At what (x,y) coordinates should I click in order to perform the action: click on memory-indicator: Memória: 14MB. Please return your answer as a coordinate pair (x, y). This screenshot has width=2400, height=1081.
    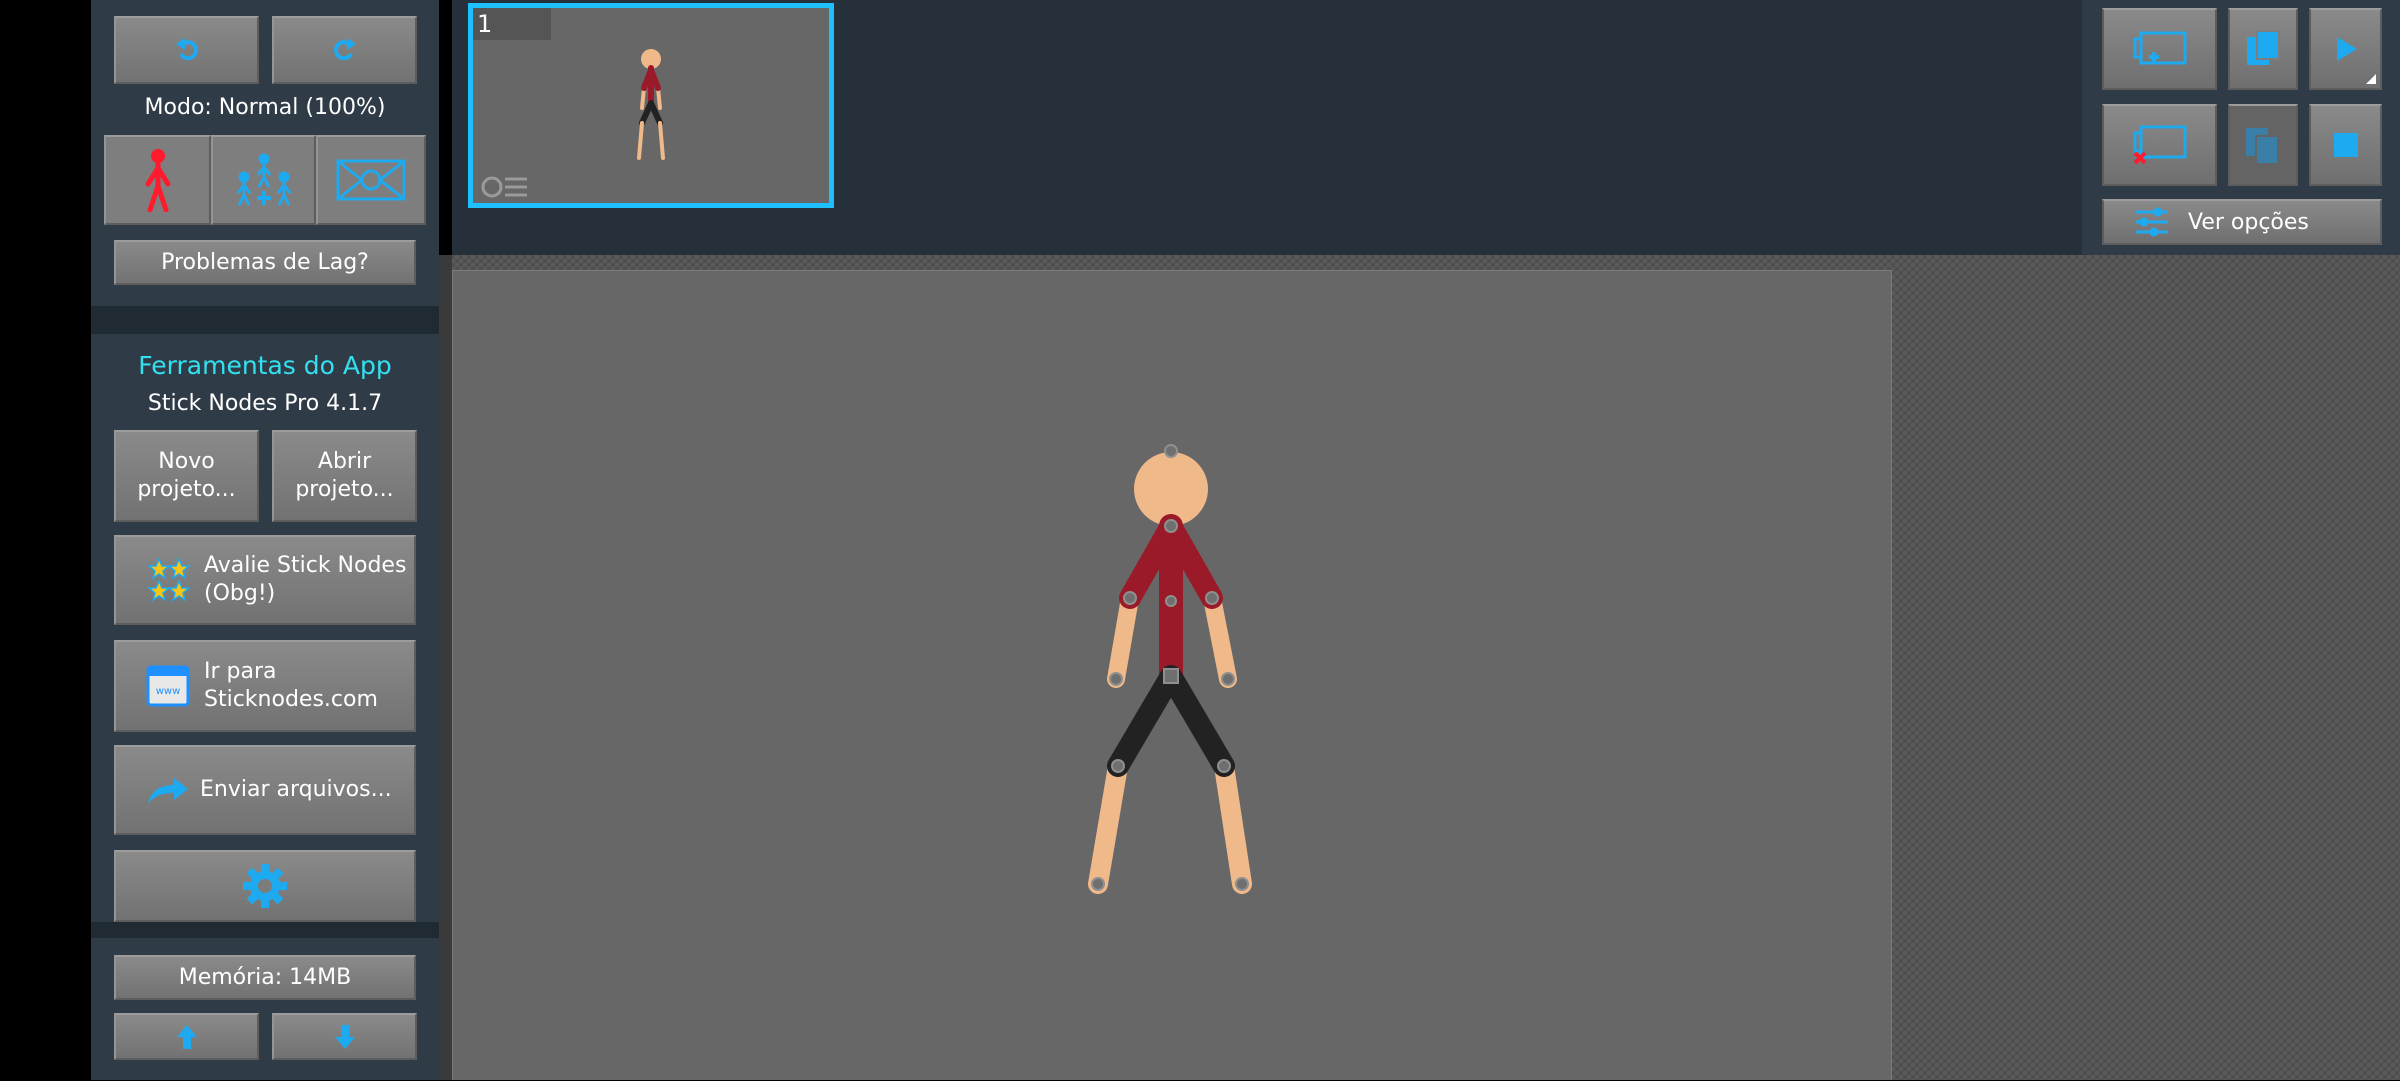
    Looking at the image, I should click on (265, 977).